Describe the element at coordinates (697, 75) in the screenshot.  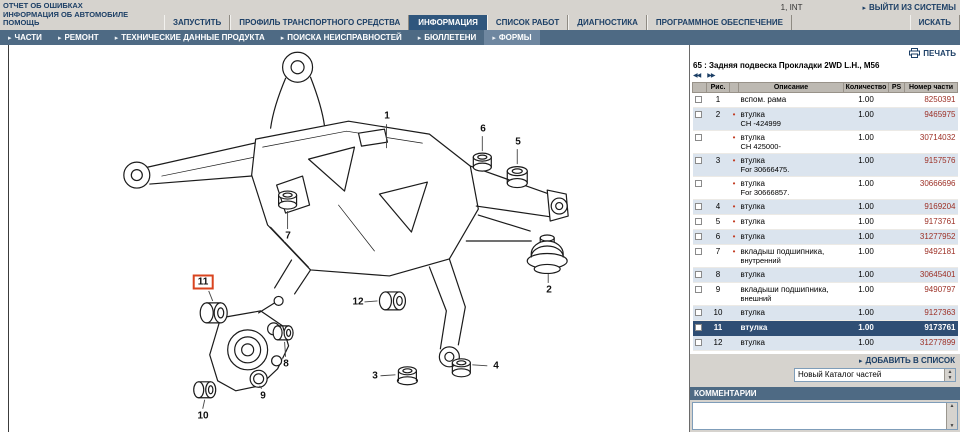
I see `pager-prev-button: ◀◀` at that location.